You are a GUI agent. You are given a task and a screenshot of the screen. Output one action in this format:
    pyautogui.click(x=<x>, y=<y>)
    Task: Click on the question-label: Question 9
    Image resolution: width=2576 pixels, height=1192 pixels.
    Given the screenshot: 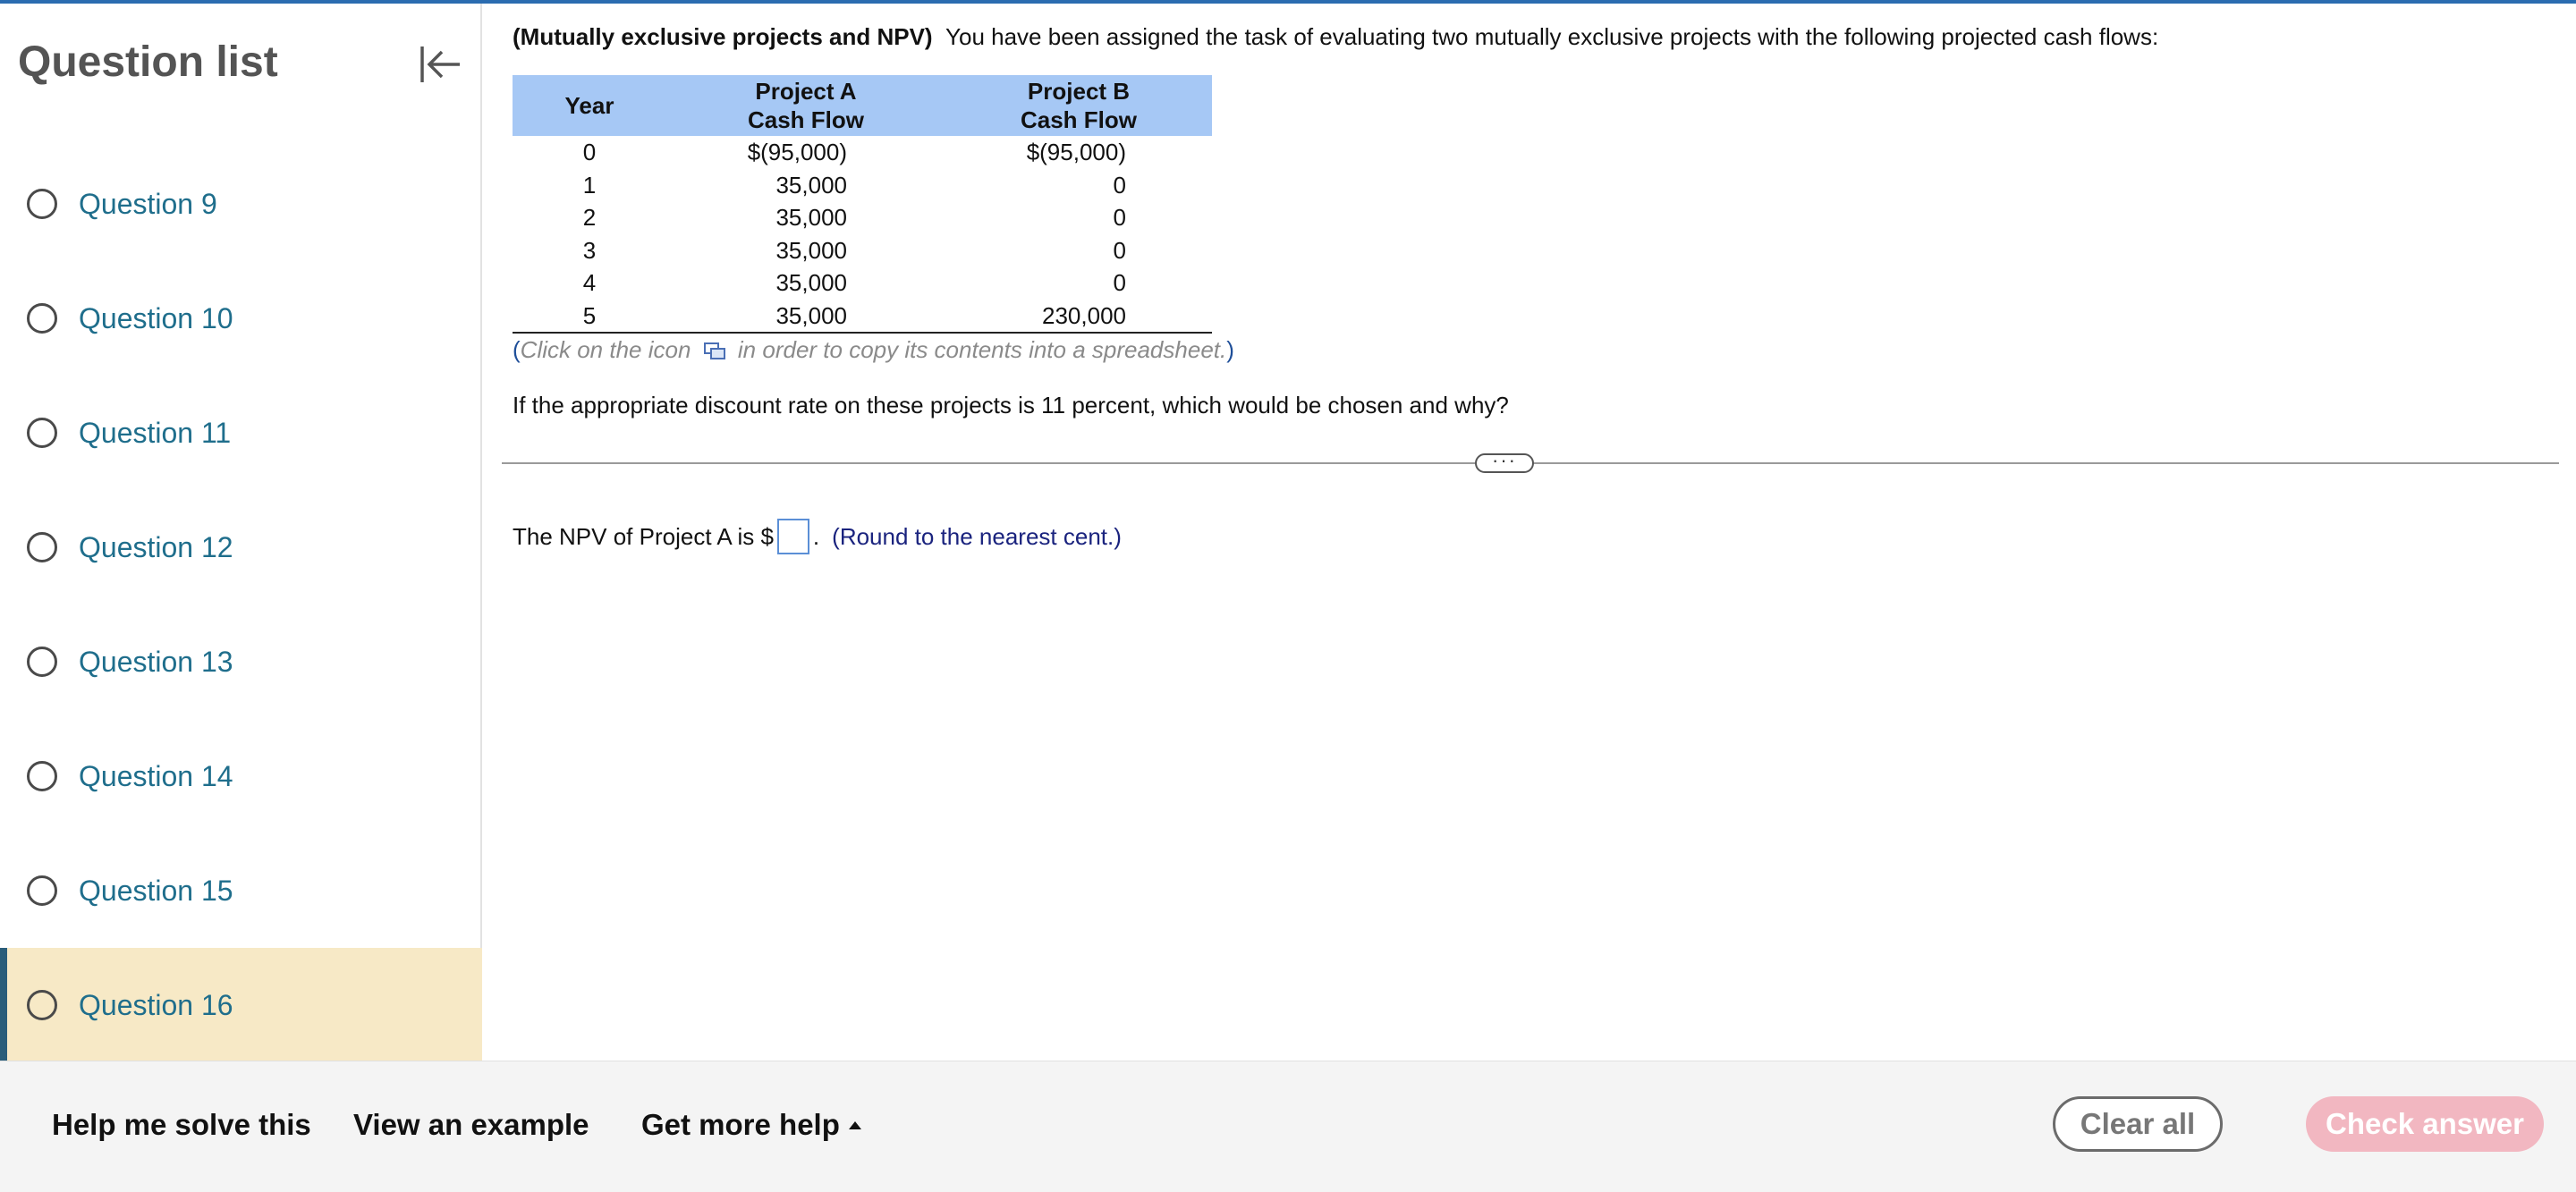 What is the action you would take?
    pyautogui.click(x=148, y=203)
    